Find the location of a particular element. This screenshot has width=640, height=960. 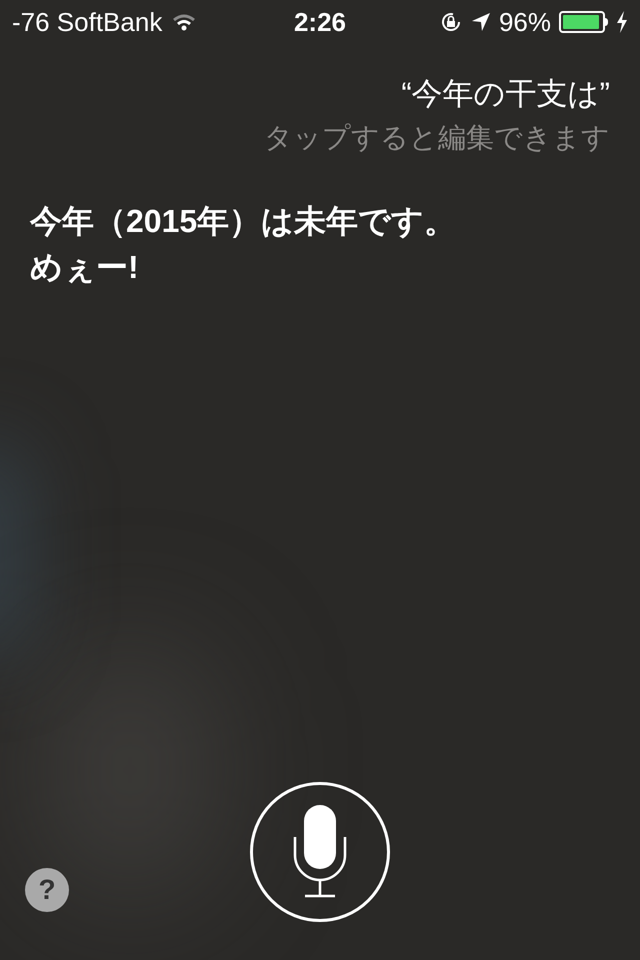

wifi-icon is located at coordinates (184, 22).